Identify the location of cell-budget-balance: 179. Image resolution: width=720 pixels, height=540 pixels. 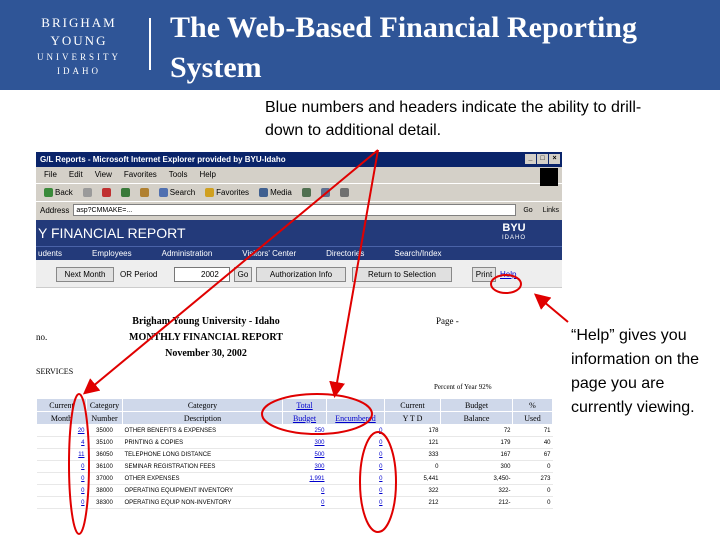
(476, 442).